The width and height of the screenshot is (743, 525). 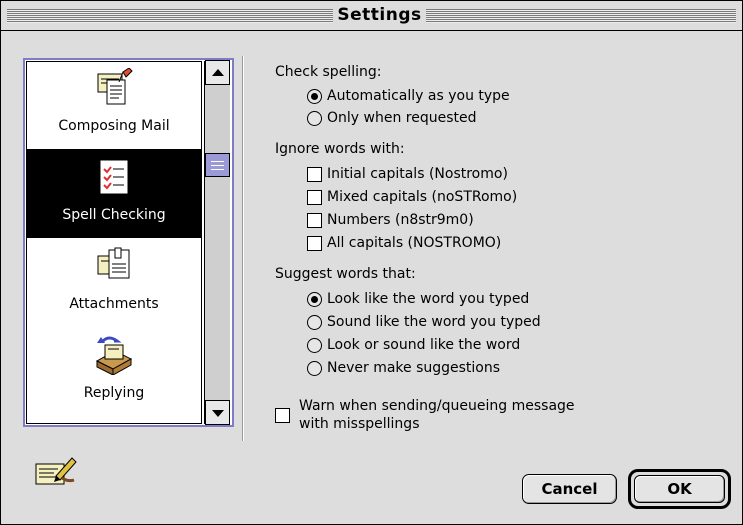 I want to click on compose-mail-icon, so click(x=115, y=86).